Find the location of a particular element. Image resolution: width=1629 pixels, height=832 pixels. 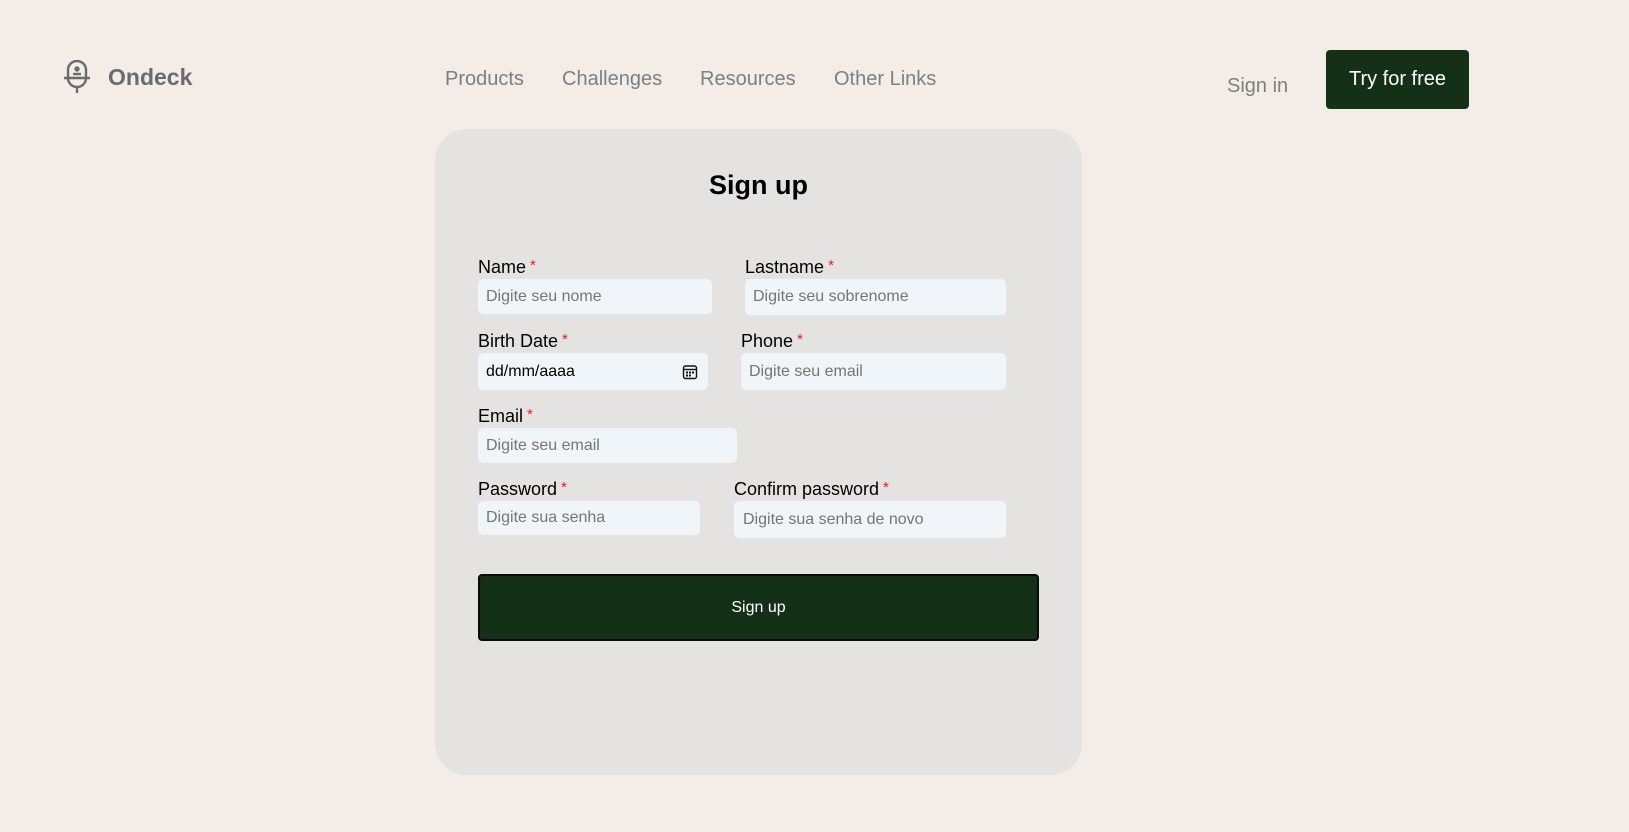

page-title: Sign up is located at coordinates (758, 185).